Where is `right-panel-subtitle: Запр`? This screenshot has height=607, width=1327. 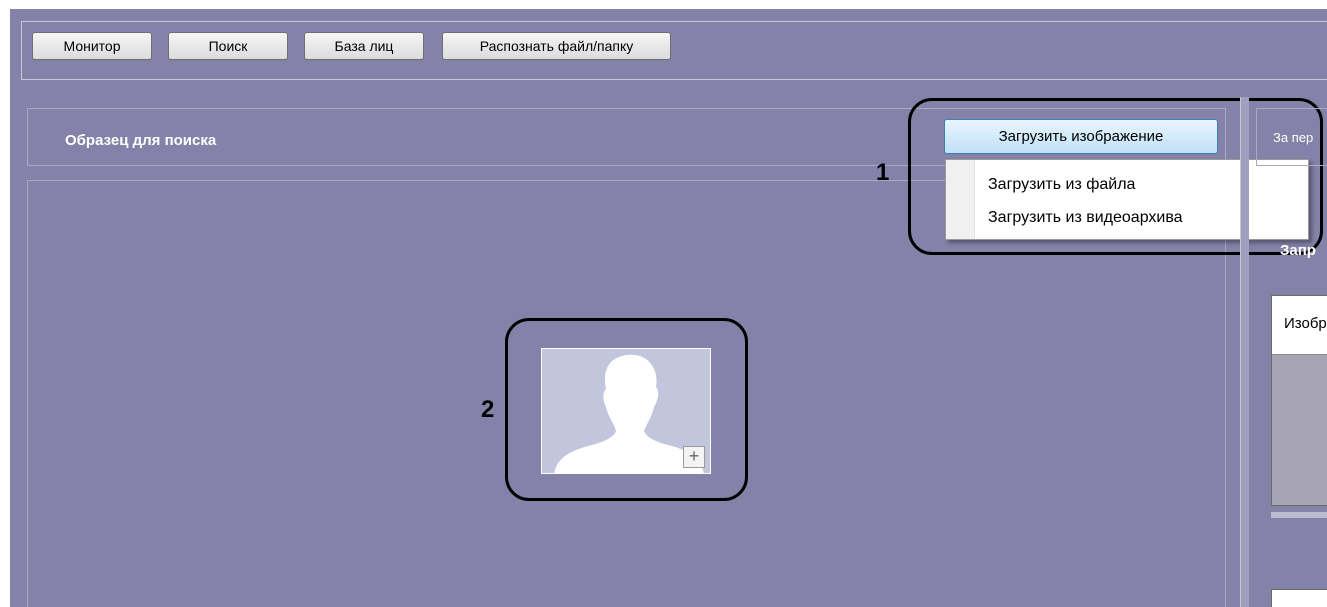 right-panel-subtitle: Запр is located at coordinates (1298, 250).